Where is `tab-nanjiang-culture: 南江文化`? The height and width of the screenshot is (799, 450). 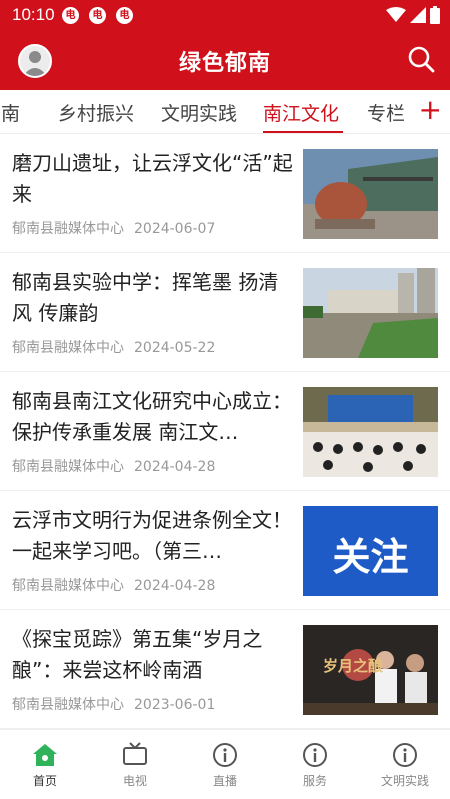
tab-nanjiang-culture: 南江文化 is located at coordinates (301, 112).